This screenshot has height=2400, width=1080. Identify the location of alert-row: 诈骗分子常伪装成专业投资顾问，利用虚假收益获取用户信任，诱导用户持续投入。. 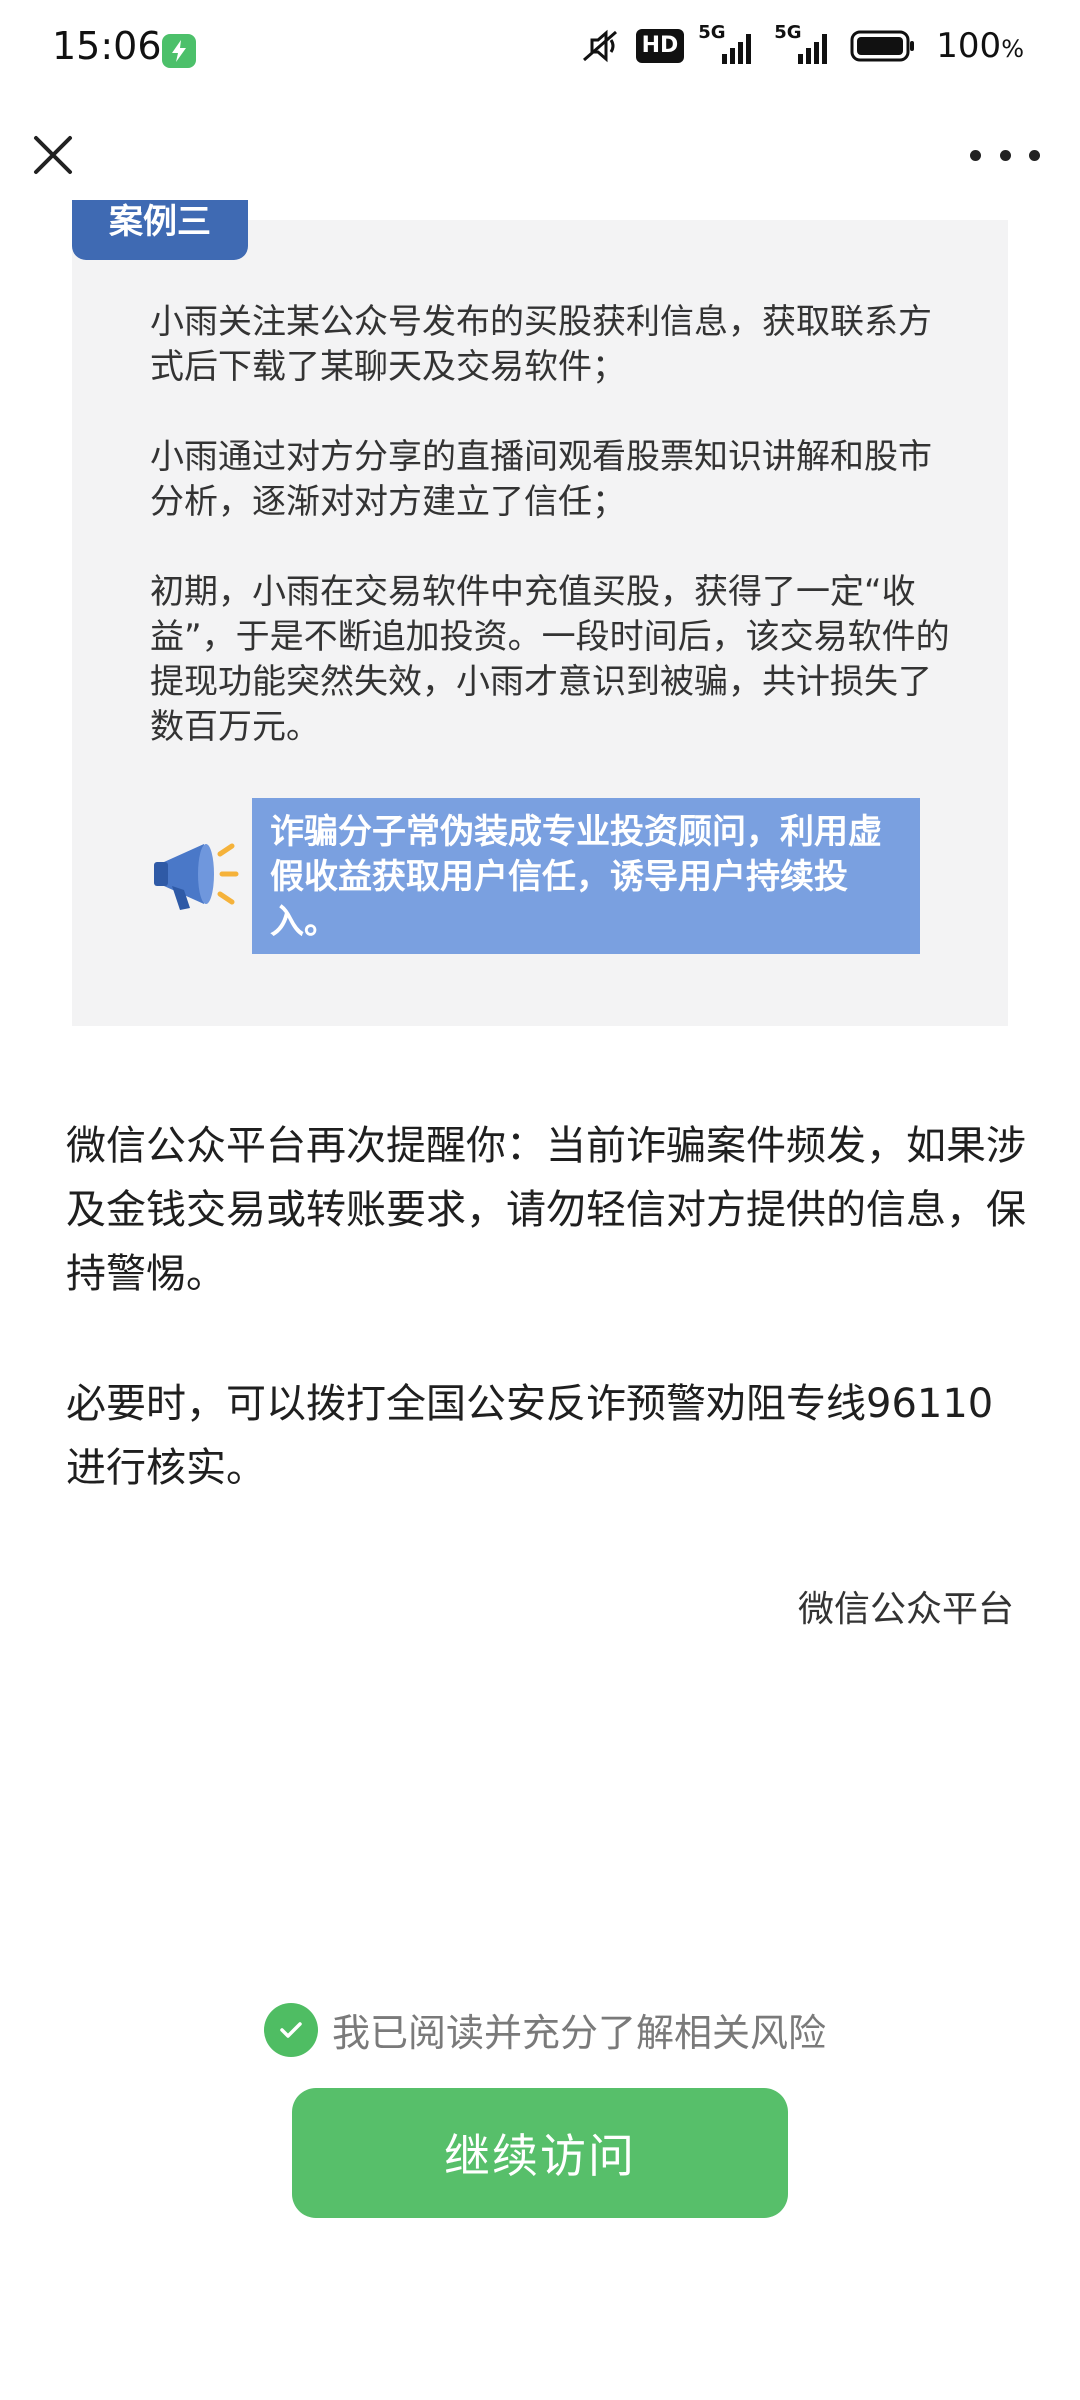
(540, 876).